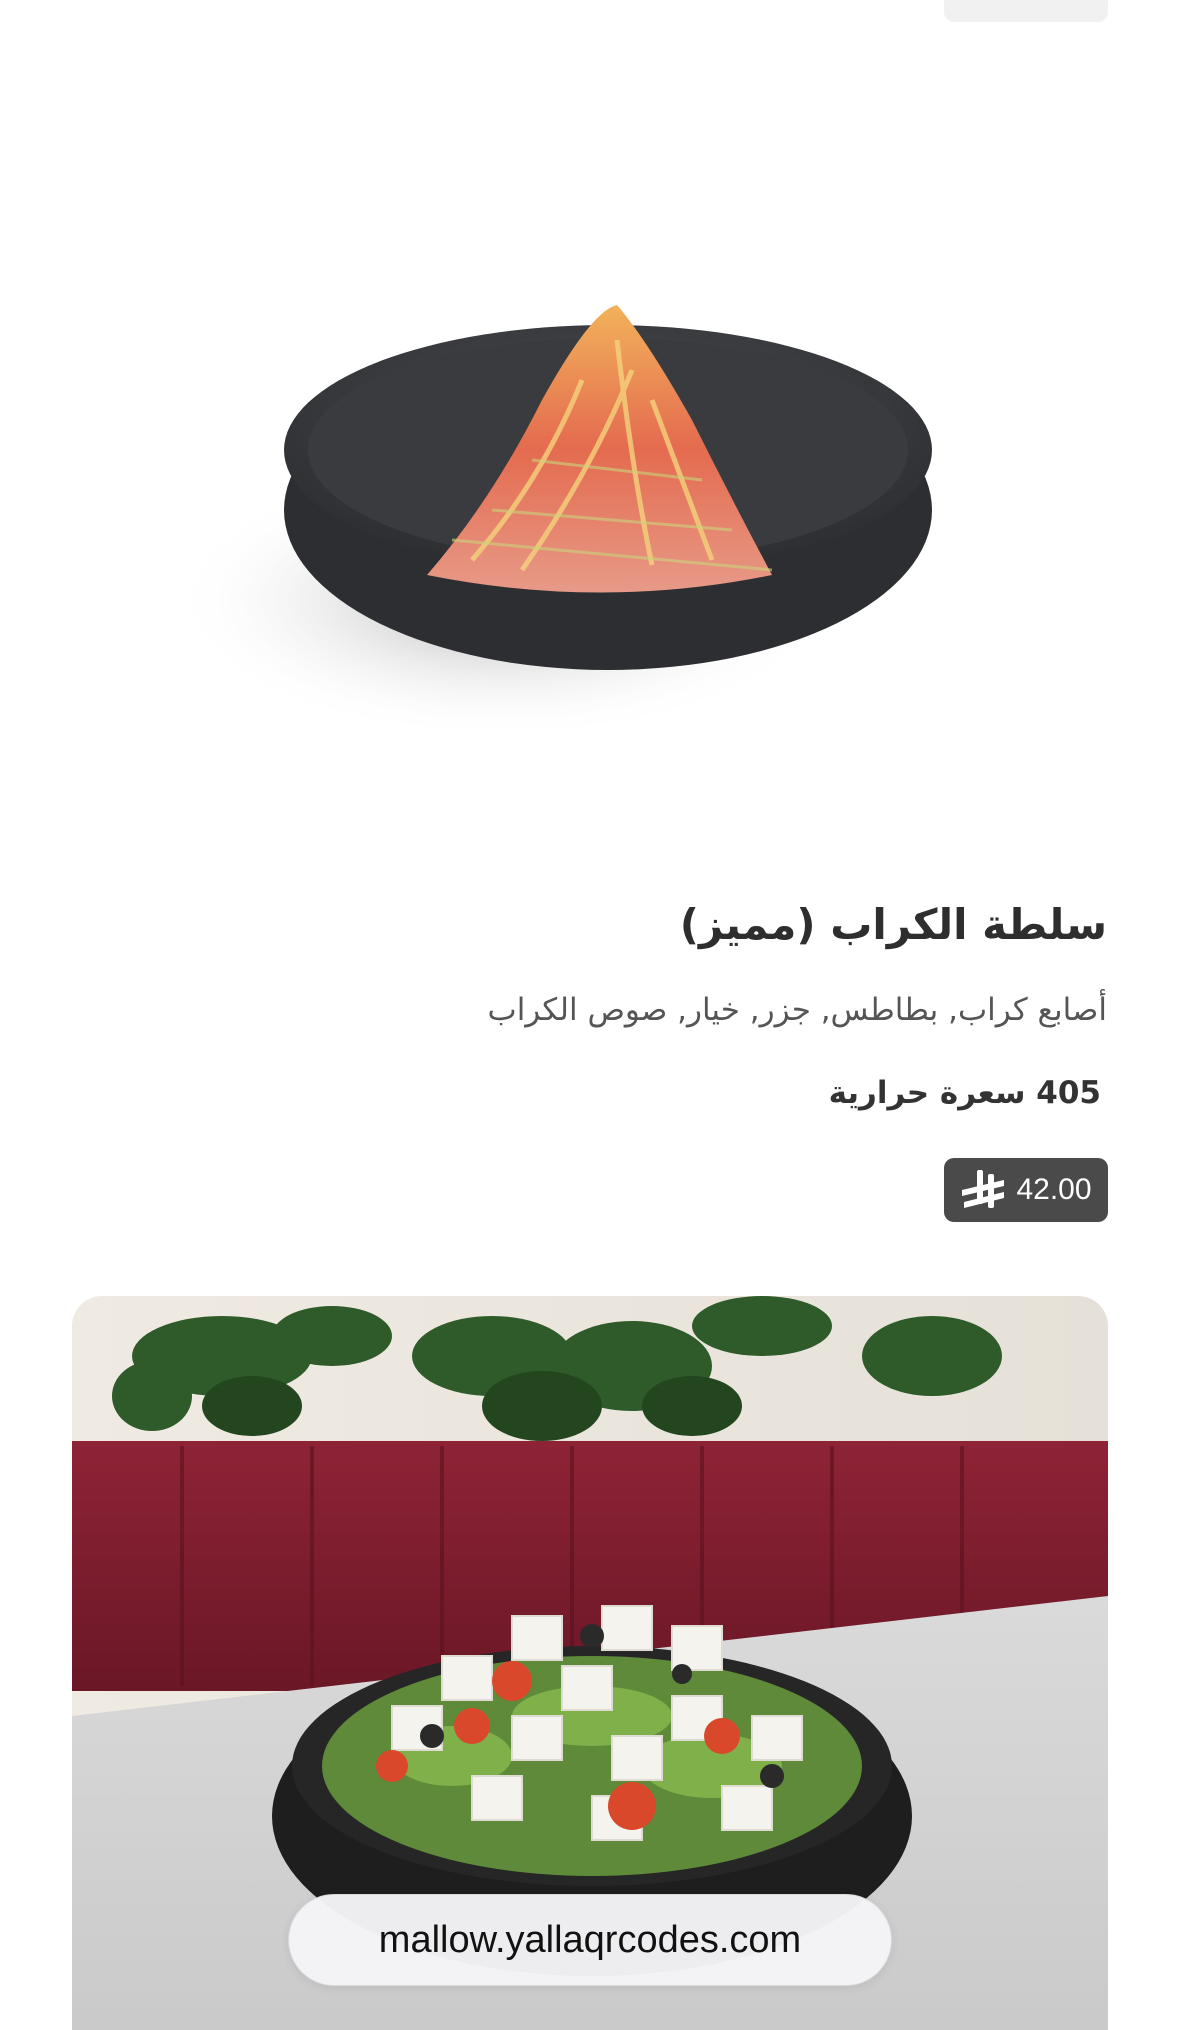 This screenshot has width=1179, height=2030. I want to click on url-text: mallow.yallaqrcodes.com, so click(590, 1939).